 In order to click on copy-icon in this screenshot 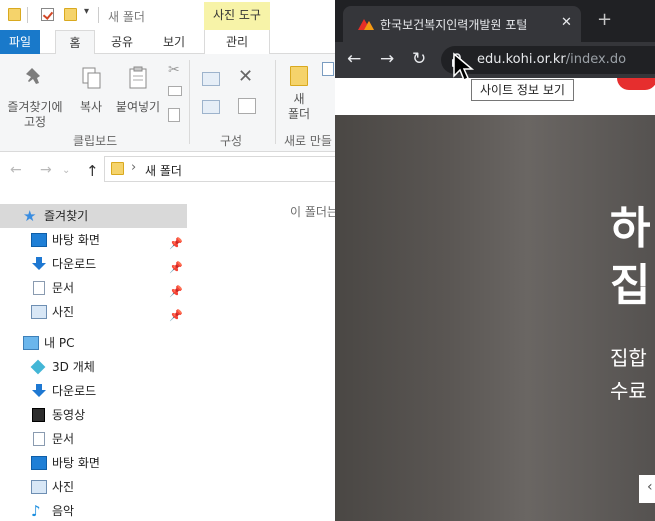, I will do `click(91, 78)`.